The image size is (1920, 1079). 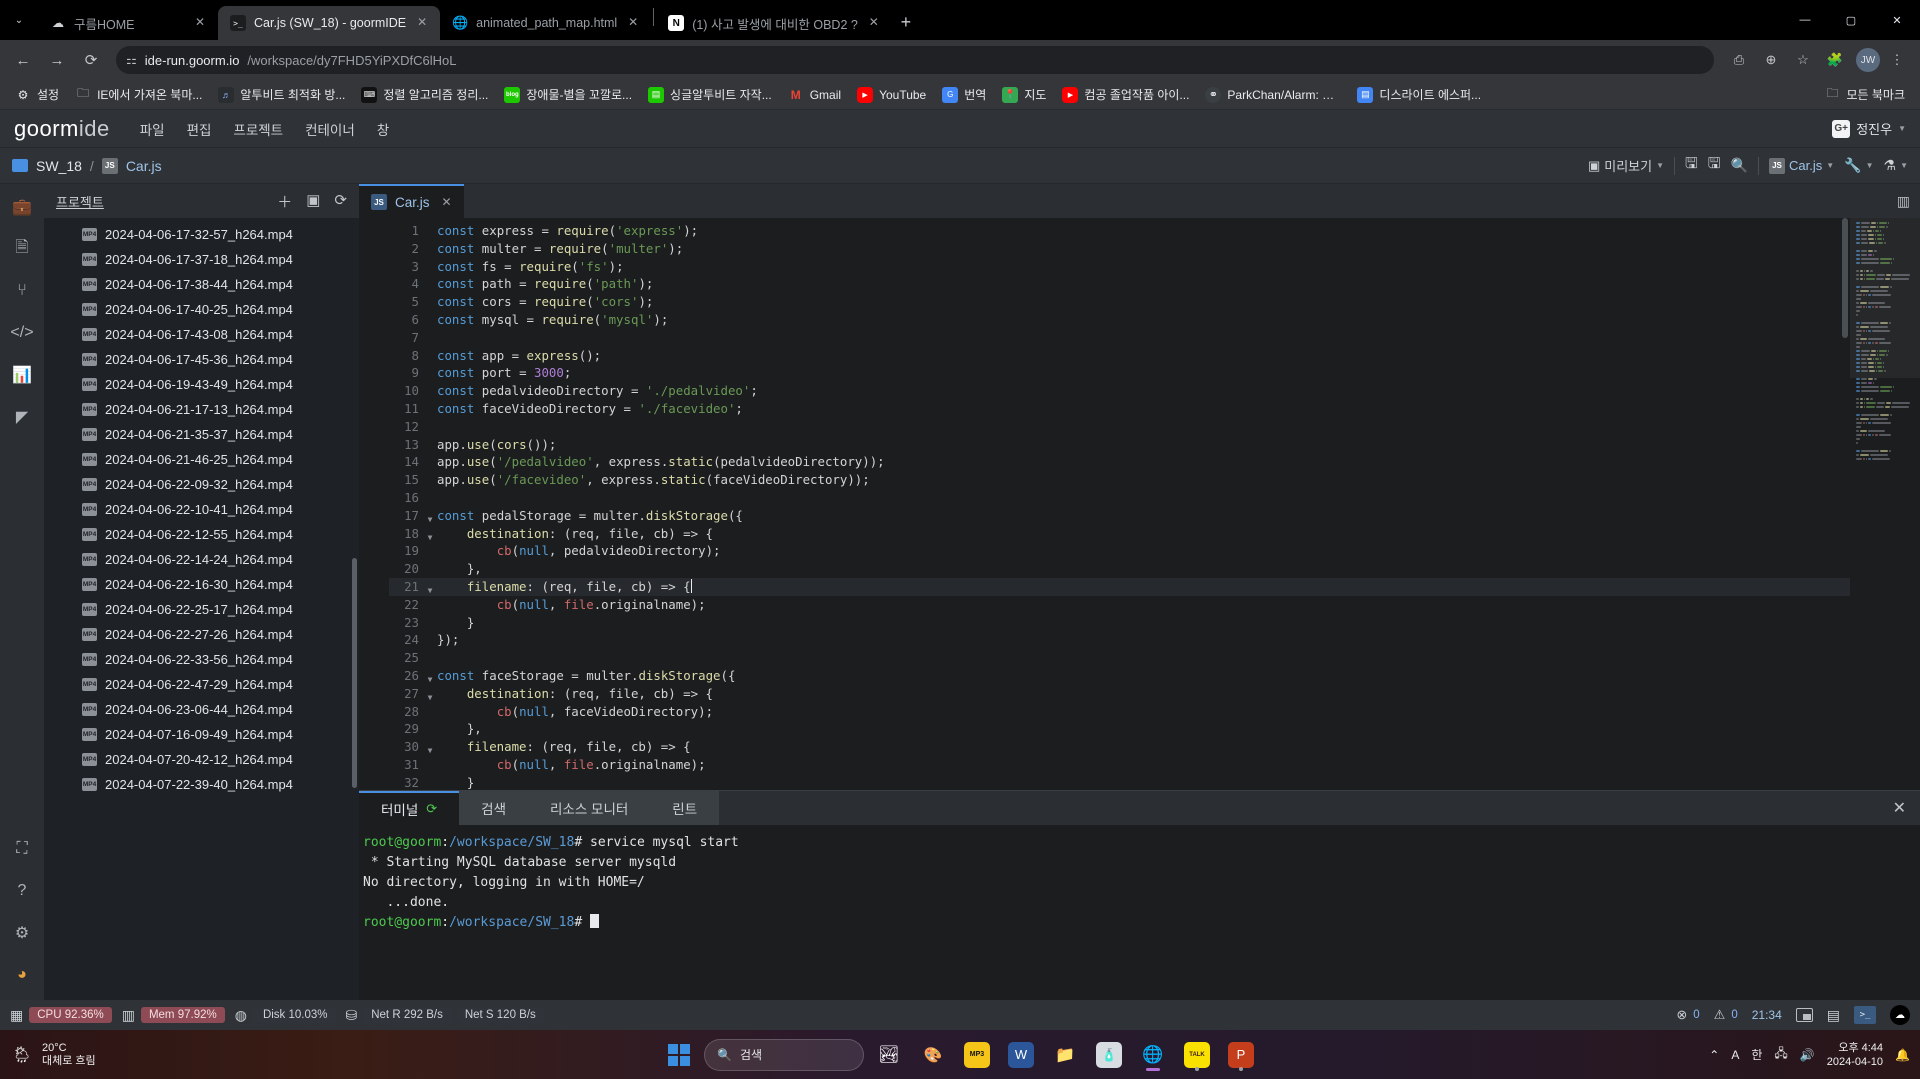 What do you see at coordinates (1119, 551) in the screenshot?
I see `code-line: 19 cb(null, pedalvideoDirectory);` at bounding box center [1119, 551].